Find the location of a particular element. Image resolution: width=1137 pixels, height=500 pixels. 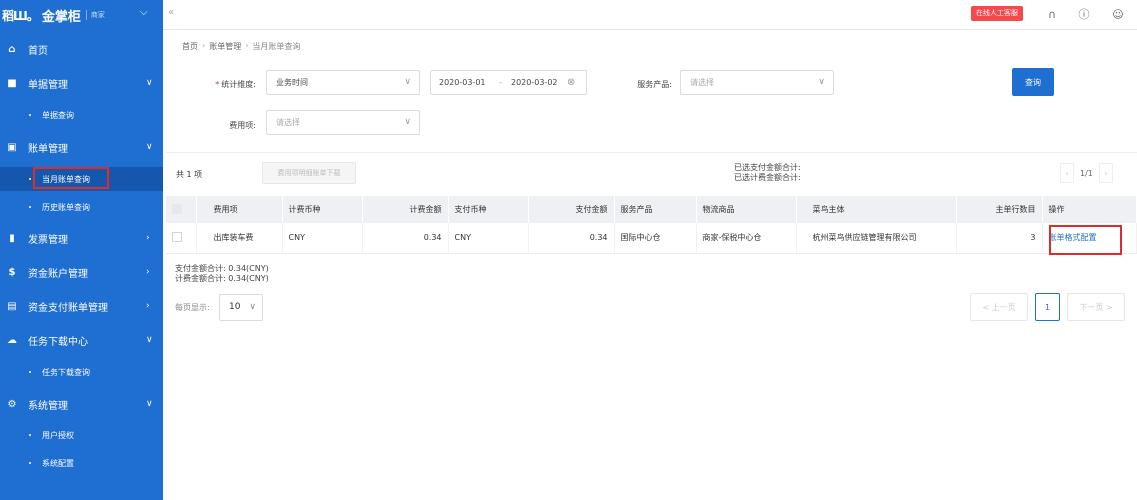

sidebar-item-download-center: ☁ 任务下载中心 ∨ is located at coordinates (81, 340).